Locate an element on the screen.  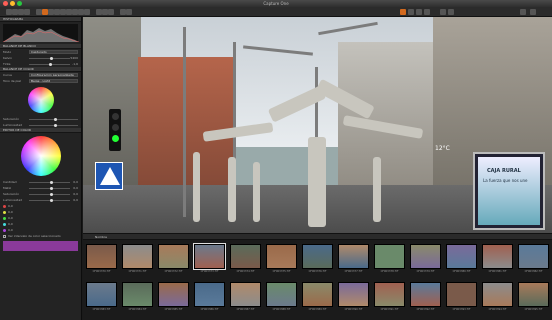
wb-mode-select: Capturado is located at coordinates (53, 52).